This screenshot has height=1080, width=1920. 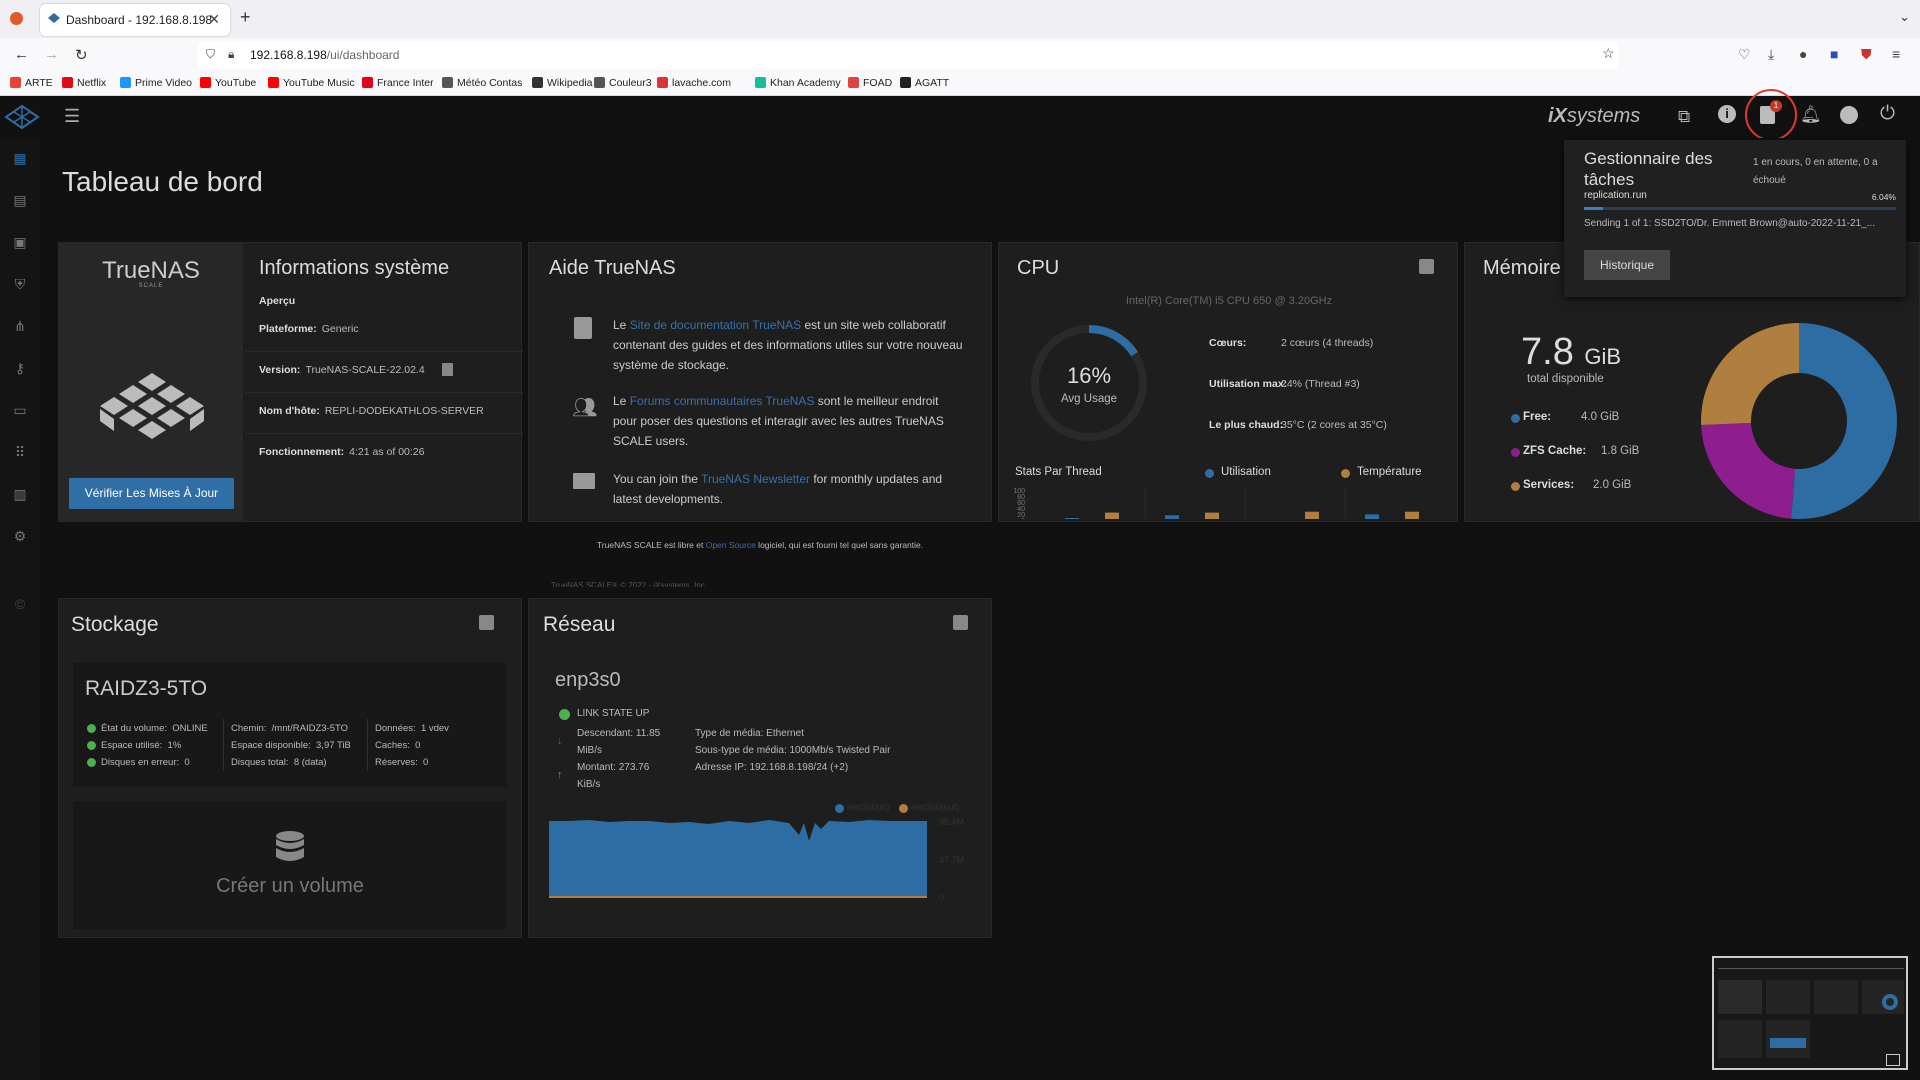 I want to click on bookmark-3: YouTube, so click(x=228, y=83).